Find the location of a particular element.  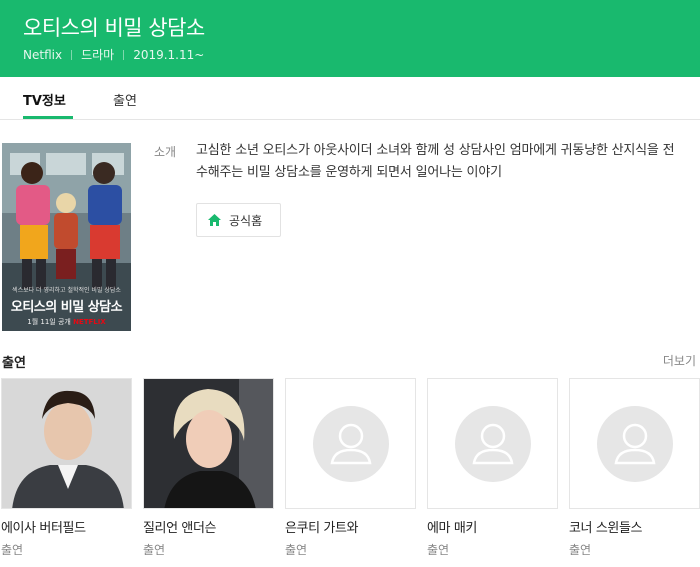

tab-cast: 출연 is located at coordinates (125, 99).